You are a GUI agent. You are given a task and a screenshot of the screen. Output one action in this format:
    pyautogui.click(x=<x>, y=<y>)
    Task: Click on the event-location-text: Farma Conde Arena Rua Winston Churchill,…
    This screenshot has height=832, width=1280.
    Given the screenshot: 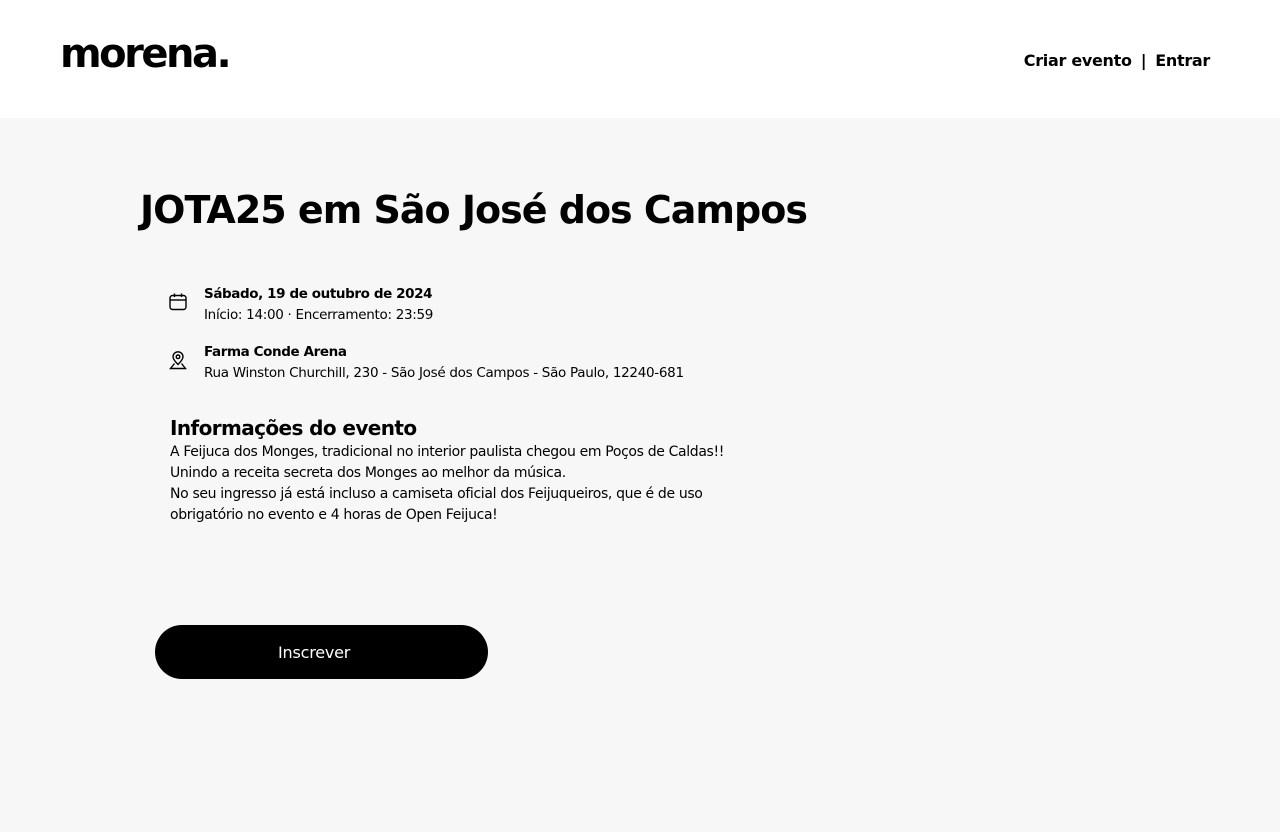 What is the action you would take?
    pyautogui.click(x=444, y=363)
    